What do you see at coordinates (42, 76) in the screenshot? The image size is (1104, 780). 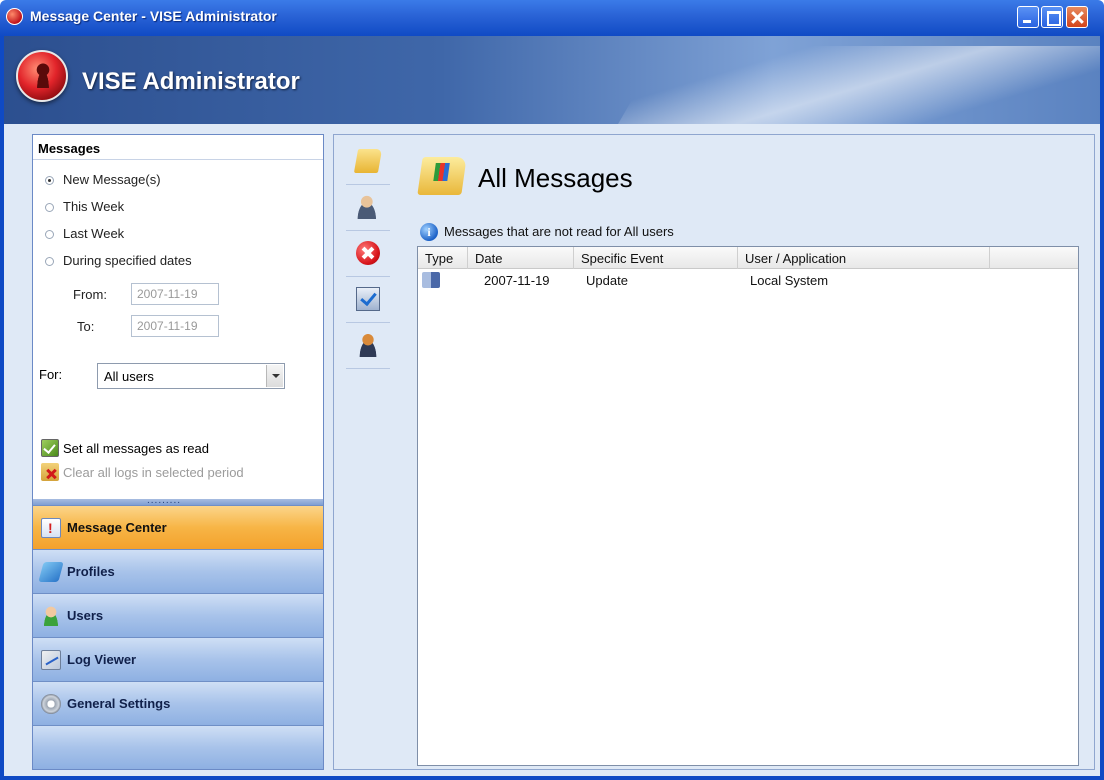 I see `vise-logo-icon` at bounding box center [42, 76].